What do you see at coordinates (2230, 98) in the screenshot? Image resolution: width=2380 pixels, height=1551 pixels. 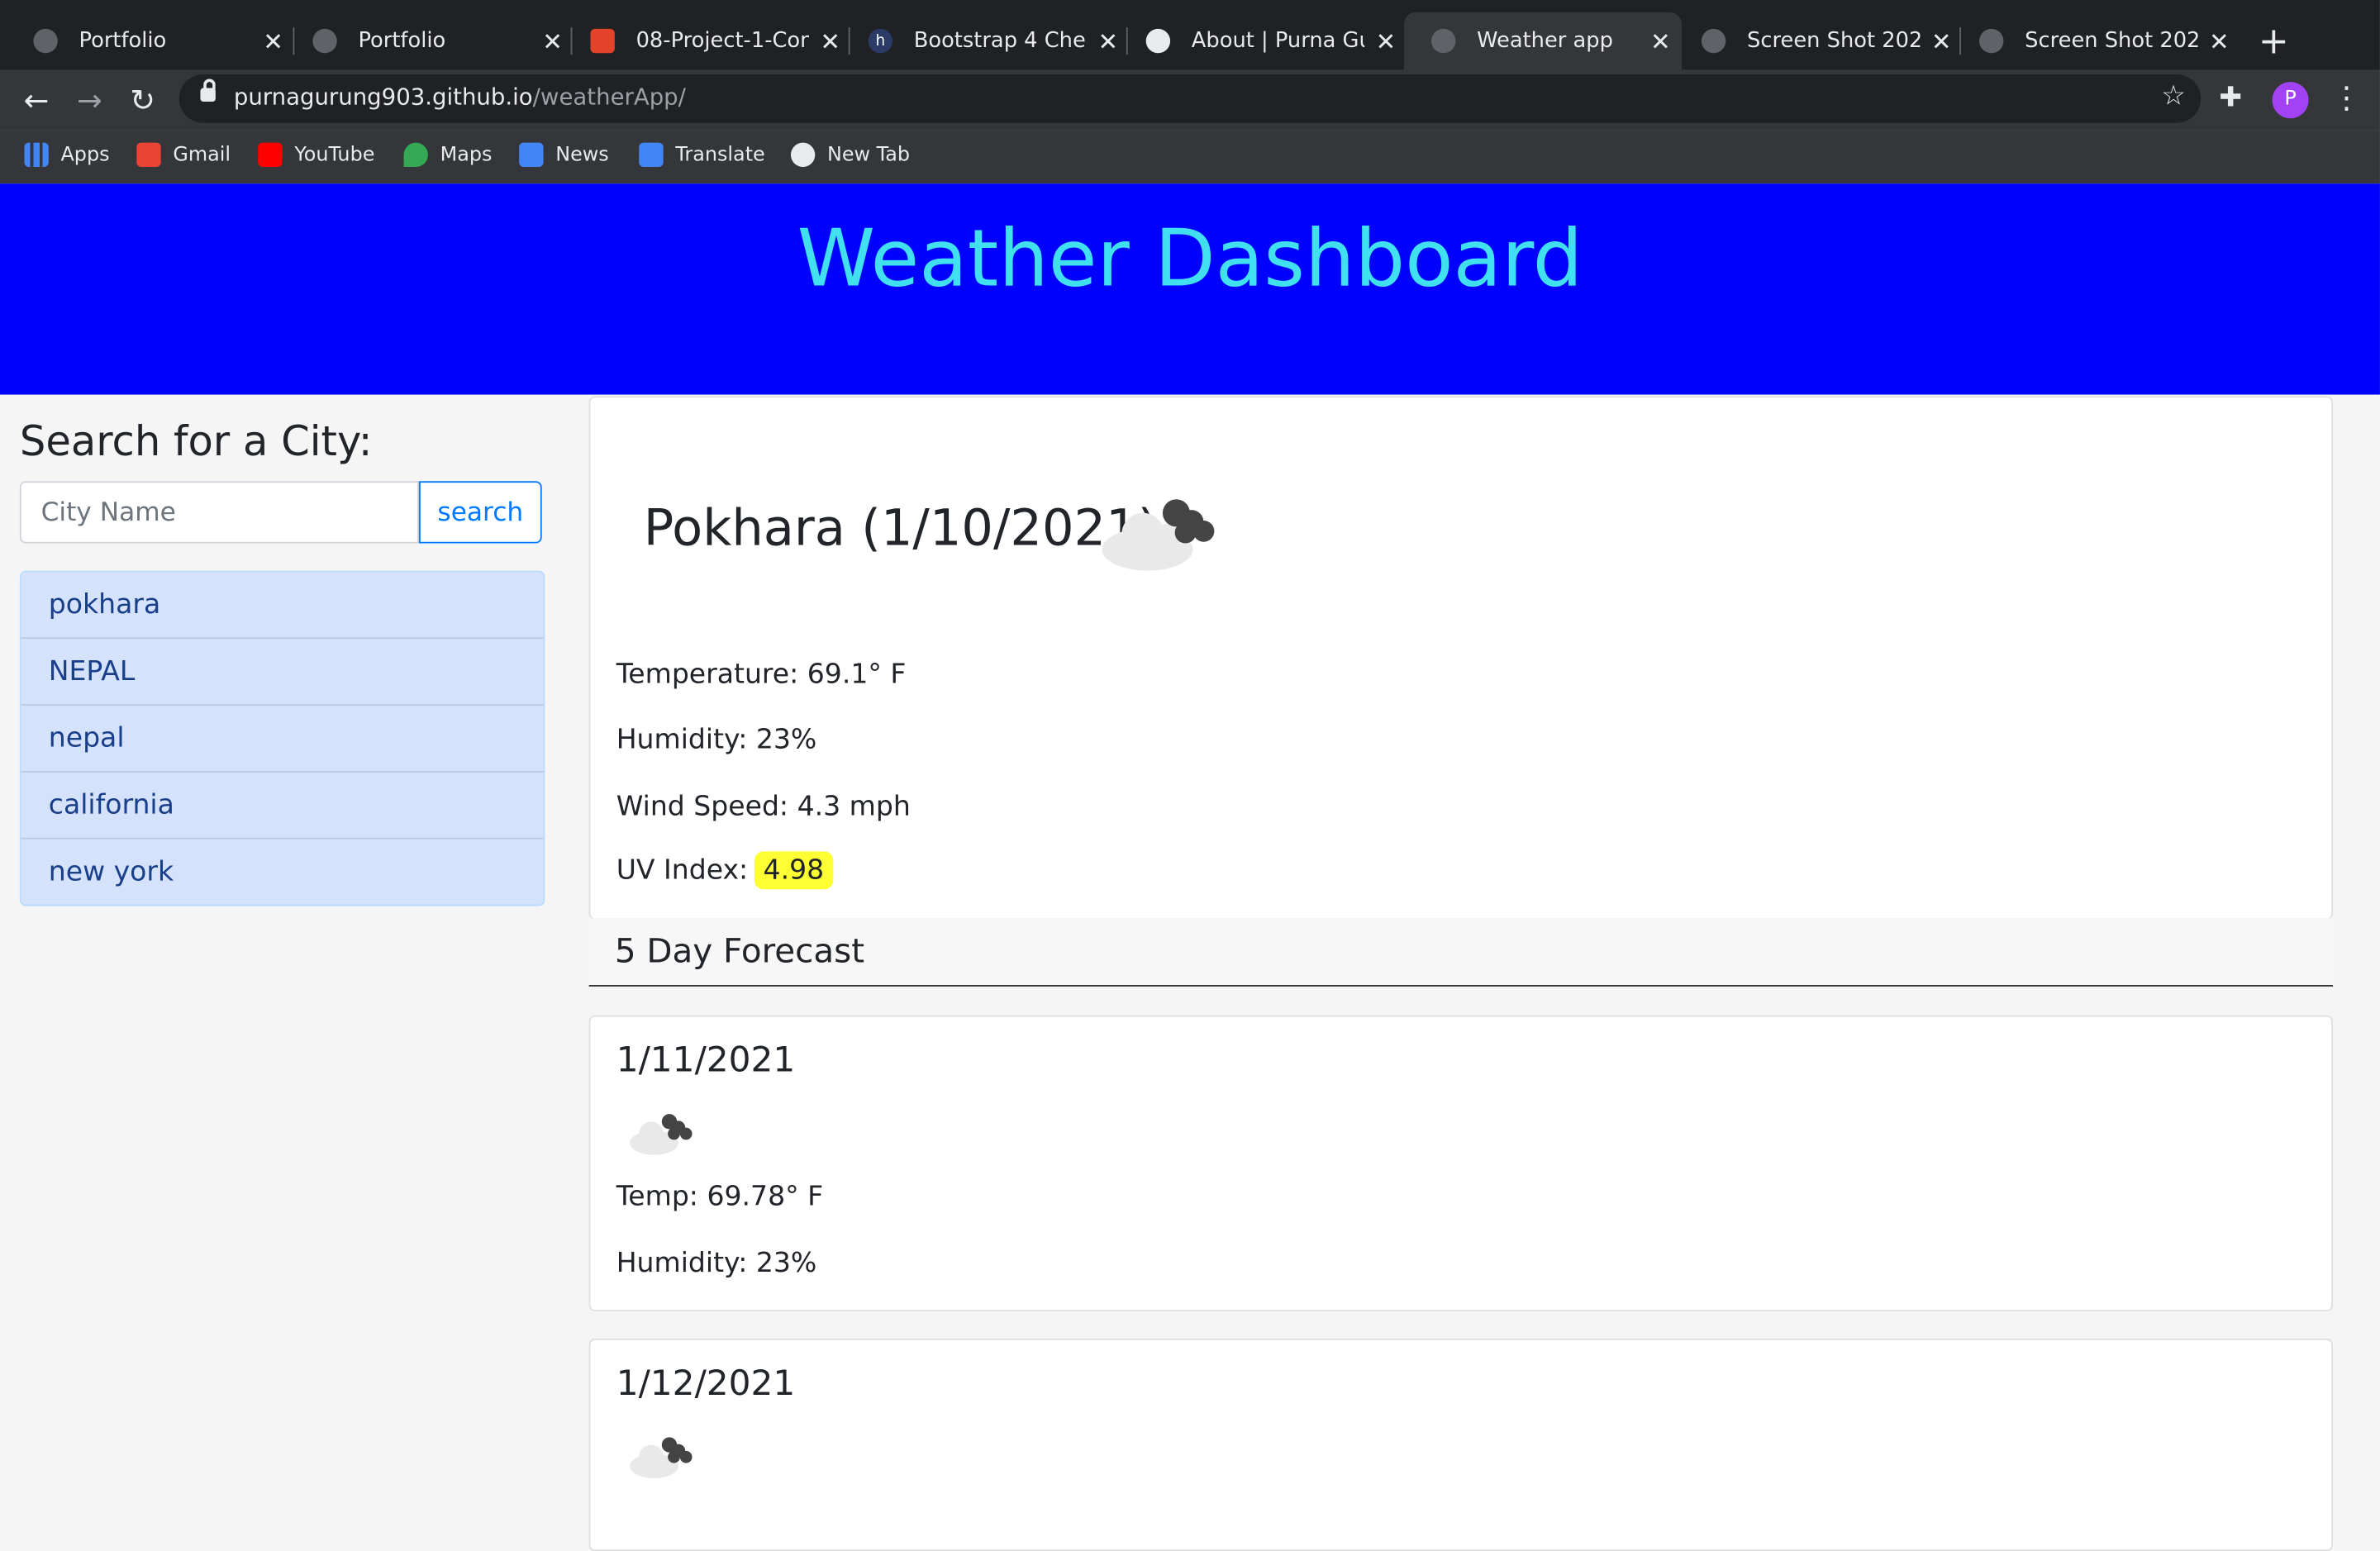 I see `extensions-puzzle-icon: ✚` at bounding box center [2230, 98].